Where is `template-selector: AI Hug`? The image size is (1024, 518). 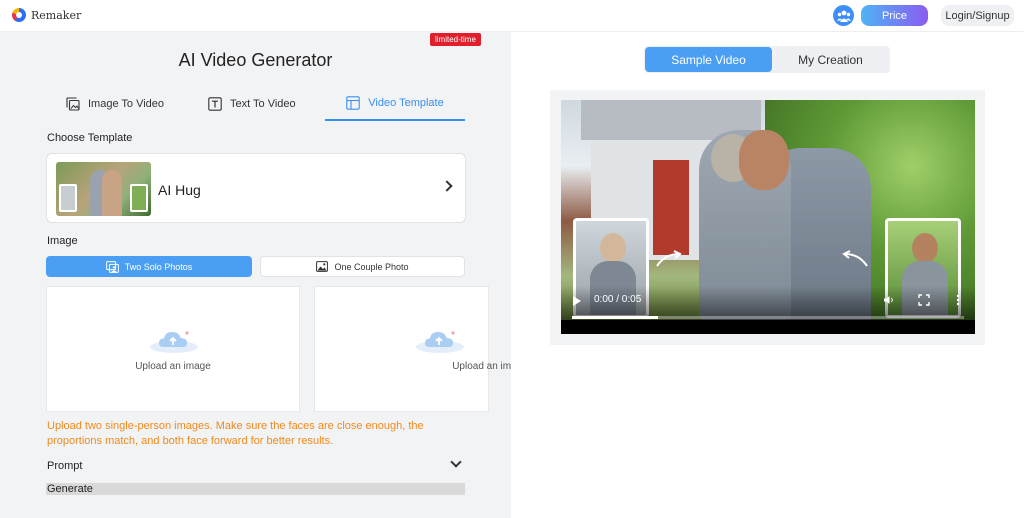 template-selector: AI Hug is located at coordinates (256, 188).